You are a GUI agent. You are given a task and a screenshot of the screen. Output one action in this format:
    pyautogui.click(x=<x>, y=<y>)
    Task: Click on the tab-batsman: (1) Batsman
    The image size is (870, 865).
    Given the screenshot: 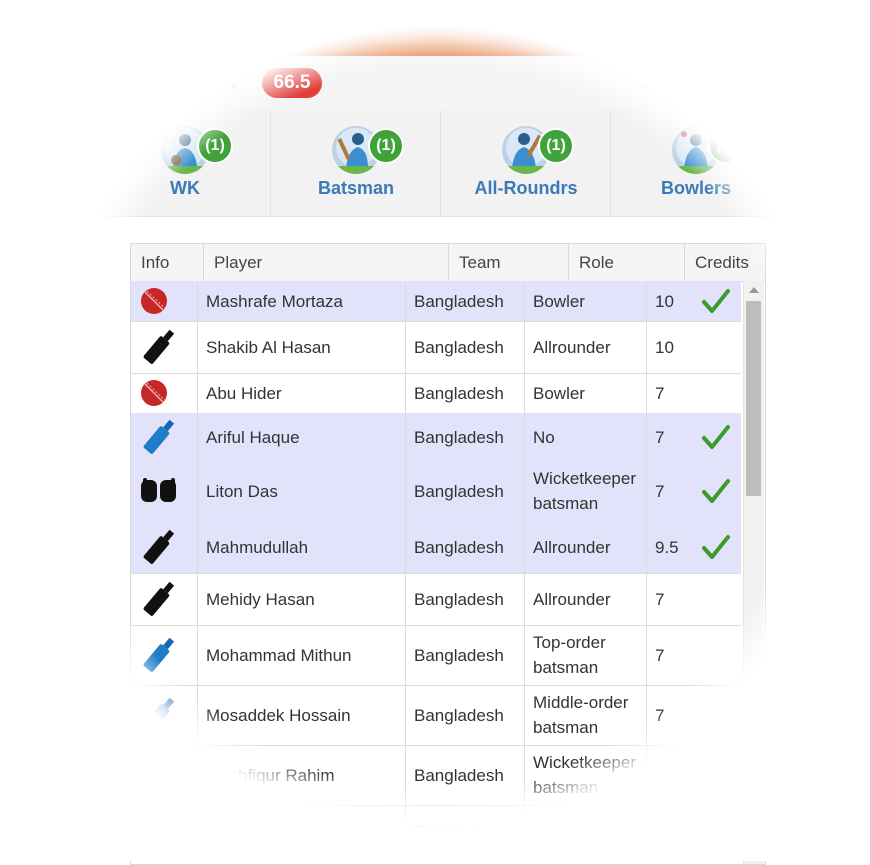 What is the action you would take?
    pyautogui.click(x=355, y=163)
    